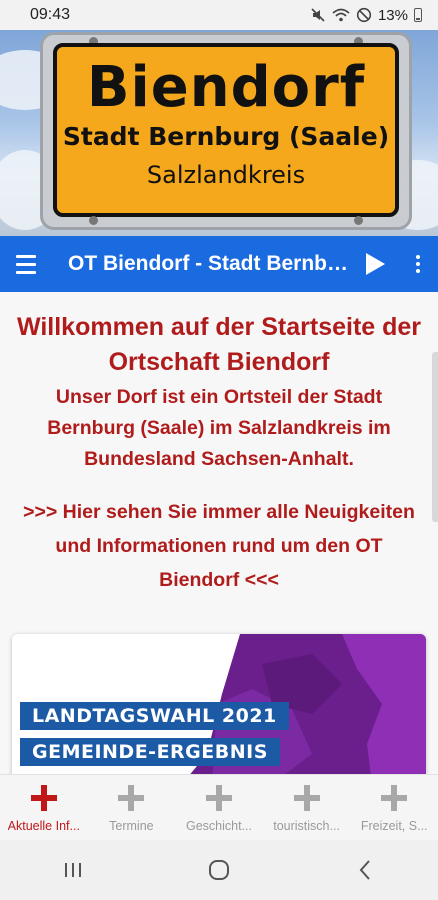 Image resolution: width=438 pixels, height=900 pixels. What do you see at coordinates (26, 264) in the screenshot?
I see `menu-icon` at bounding box center [26, 264].